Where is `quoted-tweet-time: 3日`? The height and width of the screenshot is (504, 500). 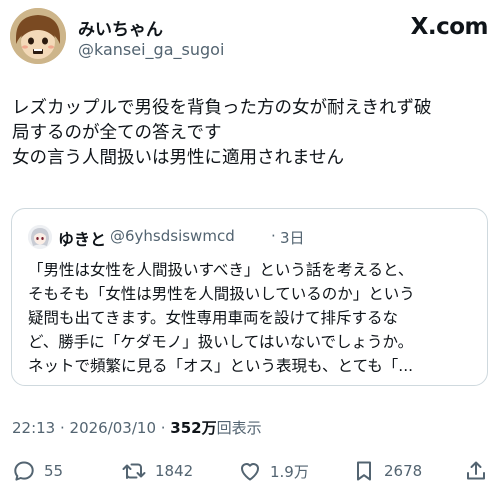
quoted-tweet-time: 3日 is located at coordinates (292, 237).